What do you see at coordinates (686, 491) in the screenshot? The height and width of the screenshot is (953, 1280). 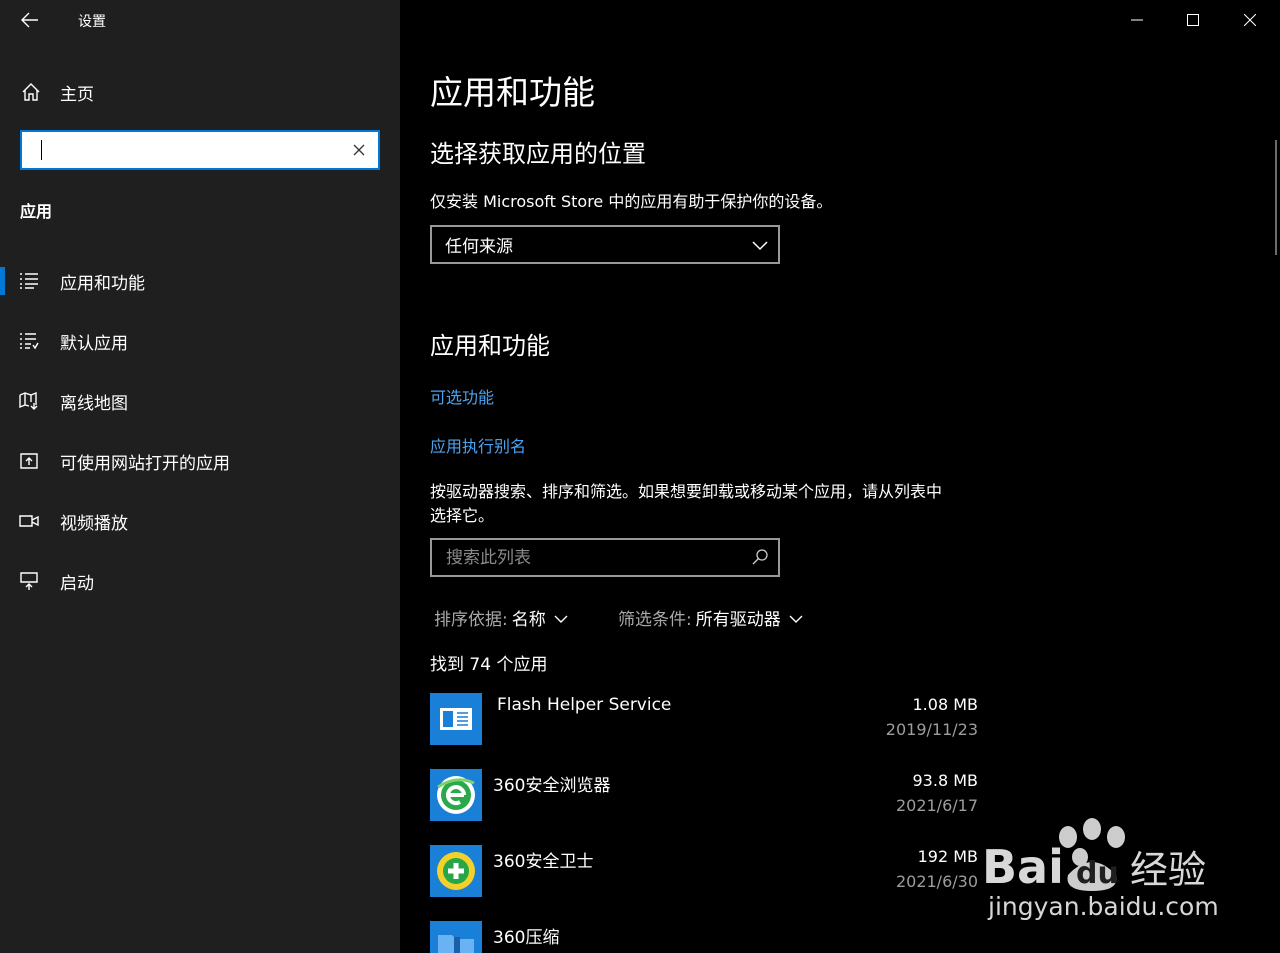 I see `apps-description-line1: 按驱动器搜索、排序和筛选。如果想要卸载或移动某个应用，请从列表中` at bounding box center [686, 491].